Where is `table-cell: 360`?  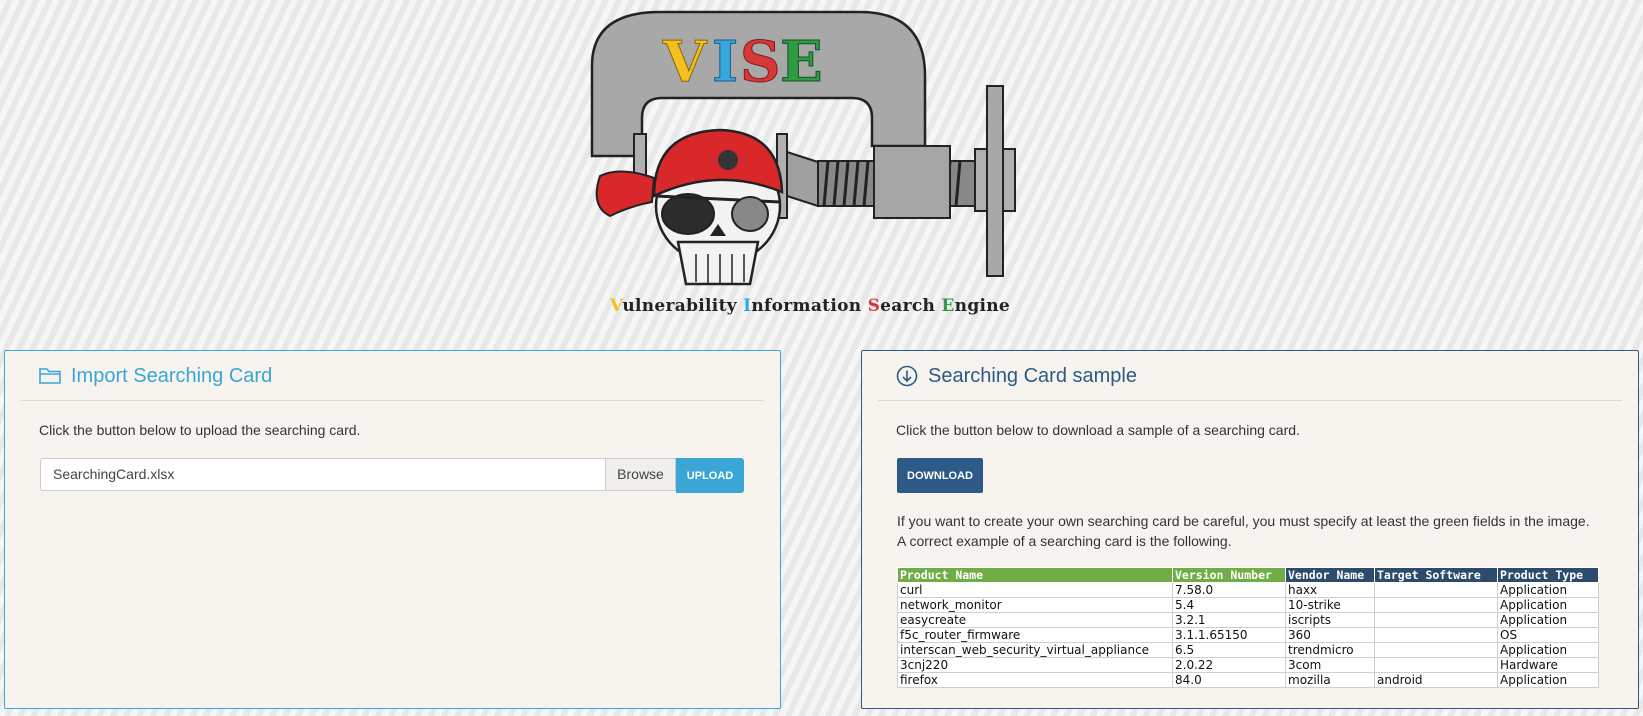 table-cell: 360 is located at coordinates (1330, 635).